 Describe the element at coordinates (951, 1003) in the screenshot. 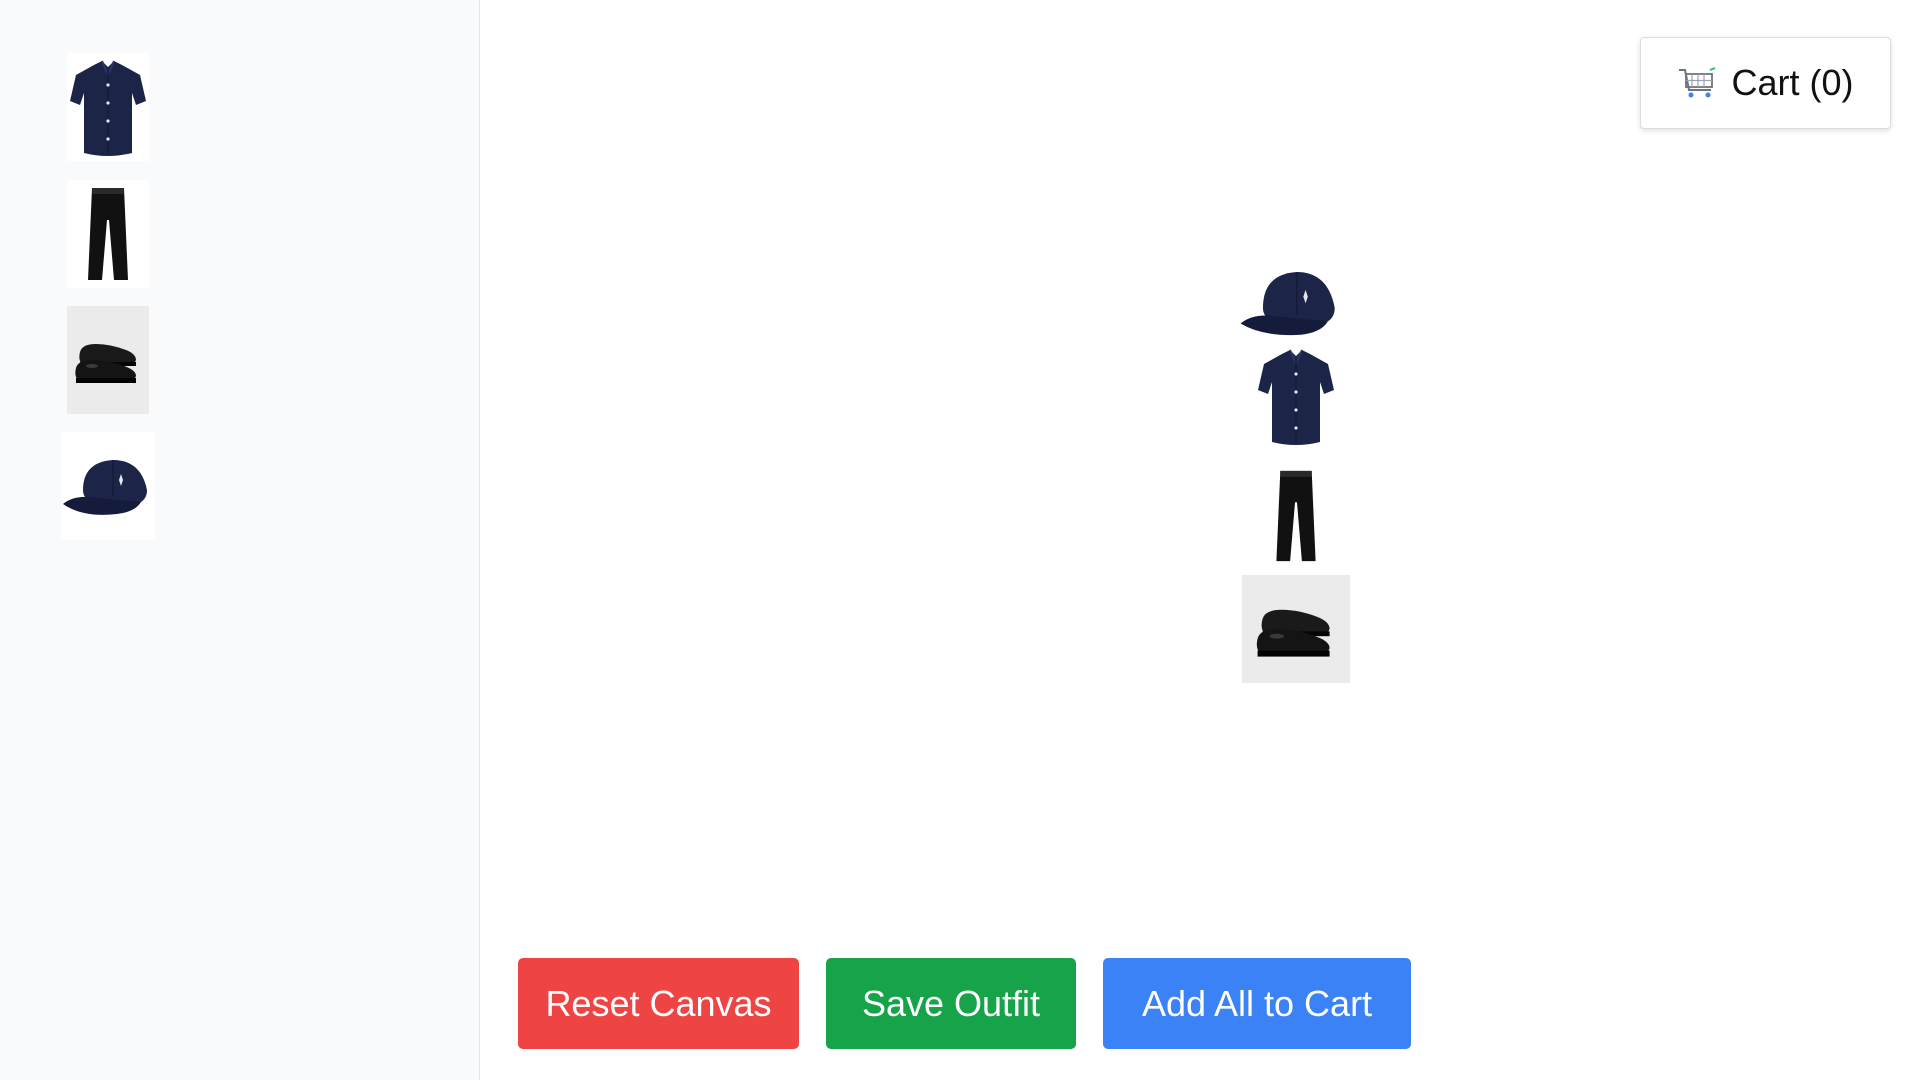

I see `save-outfit-button: Save Outfit` at that location.